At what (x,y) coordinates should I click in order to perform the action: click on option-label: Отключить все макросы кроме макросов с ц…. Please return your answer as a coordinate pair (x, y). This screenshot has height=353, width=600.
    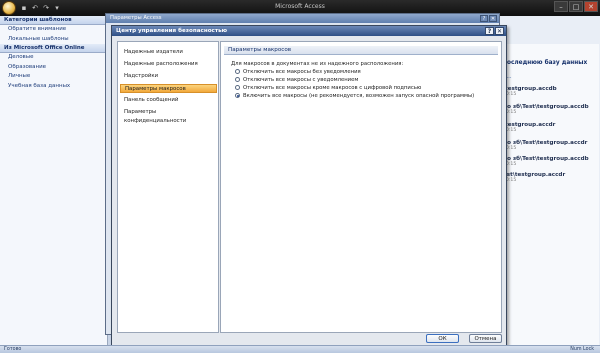
    Looking at the image, I should click on (332, 87).